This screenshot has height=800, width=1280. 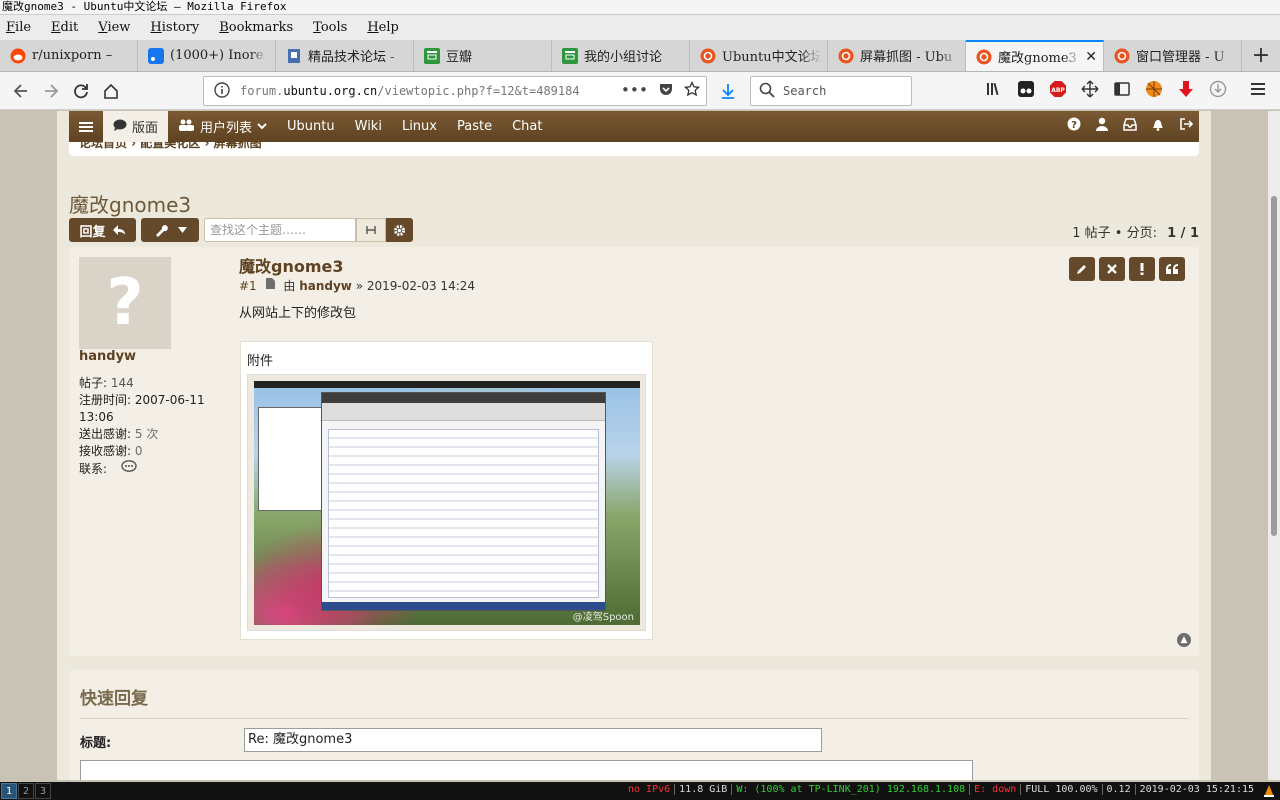 I want to click on post-author-name: handyw, so click(x=107, y=356).